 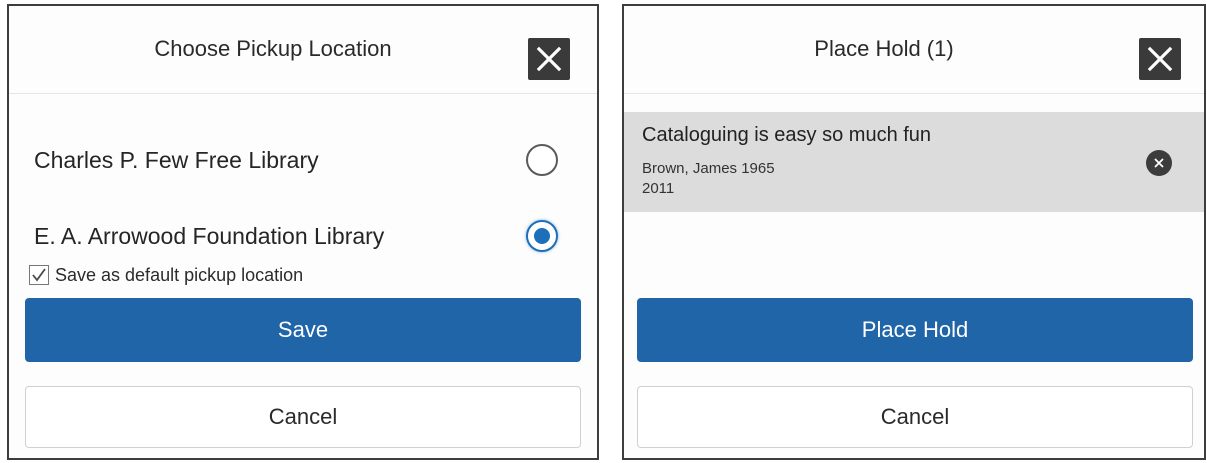 I want to click on remove-icon, so click(x=1159, y=163).